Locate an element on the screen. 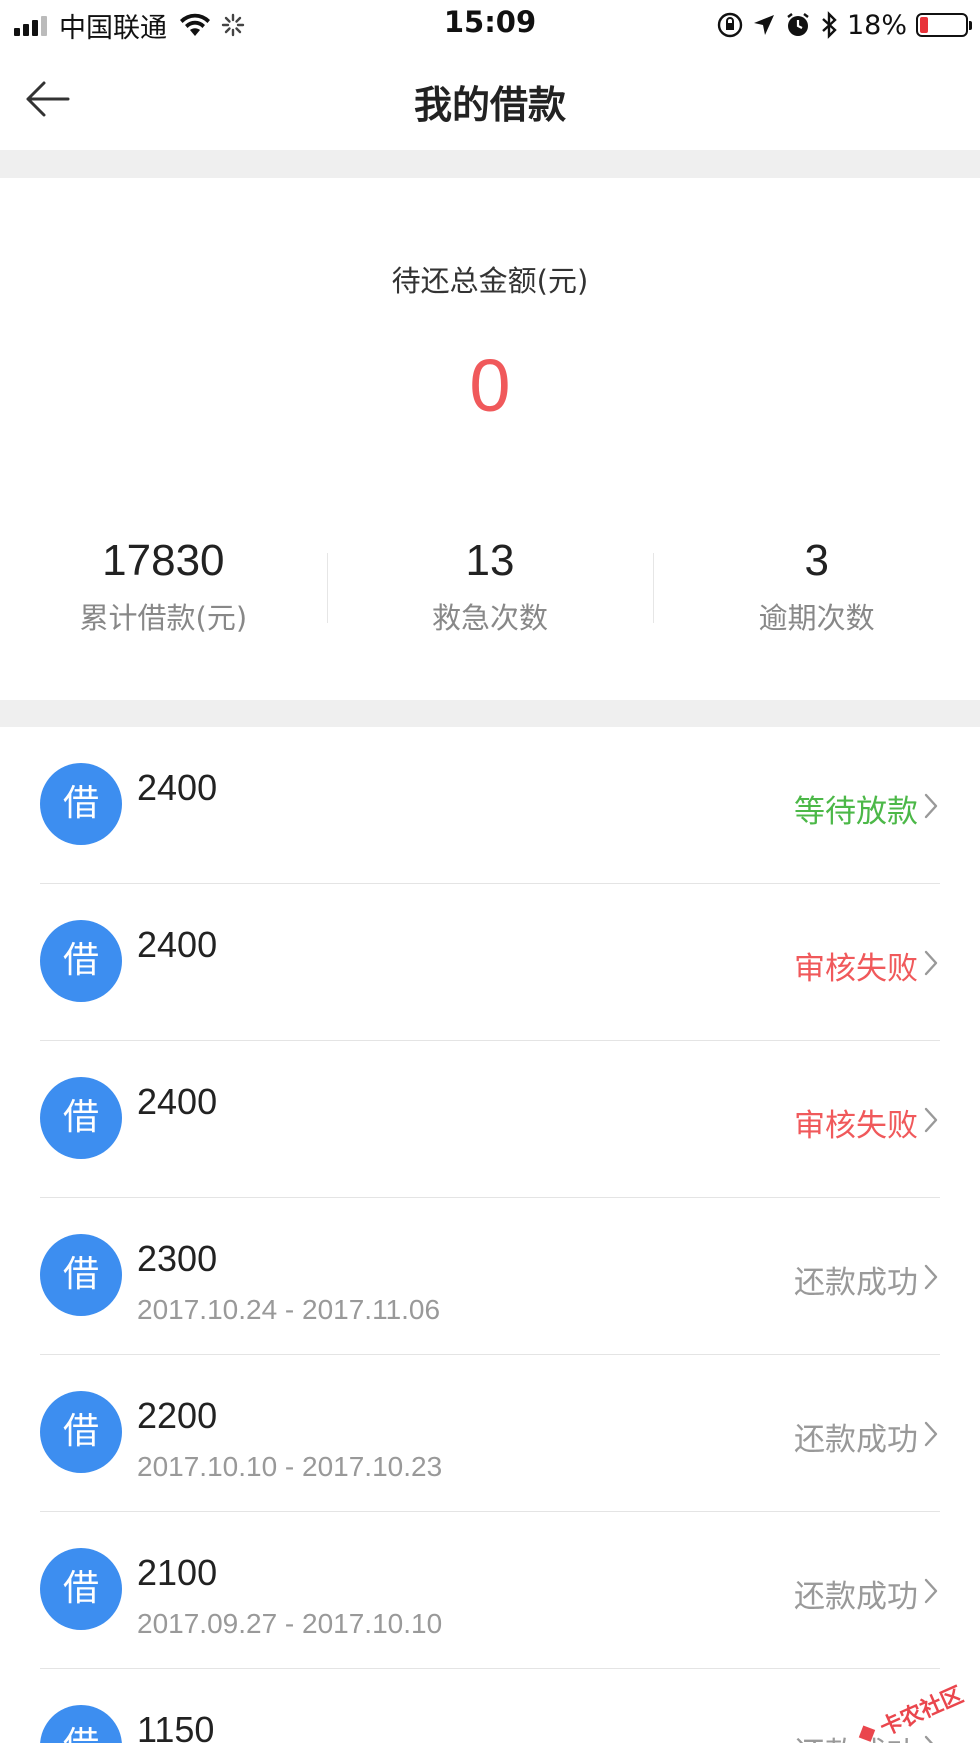 The height and width of the screenshot is (1743, 980). stat-overdue-count: 3 逾期次数 is located at coordinates (816, 588).